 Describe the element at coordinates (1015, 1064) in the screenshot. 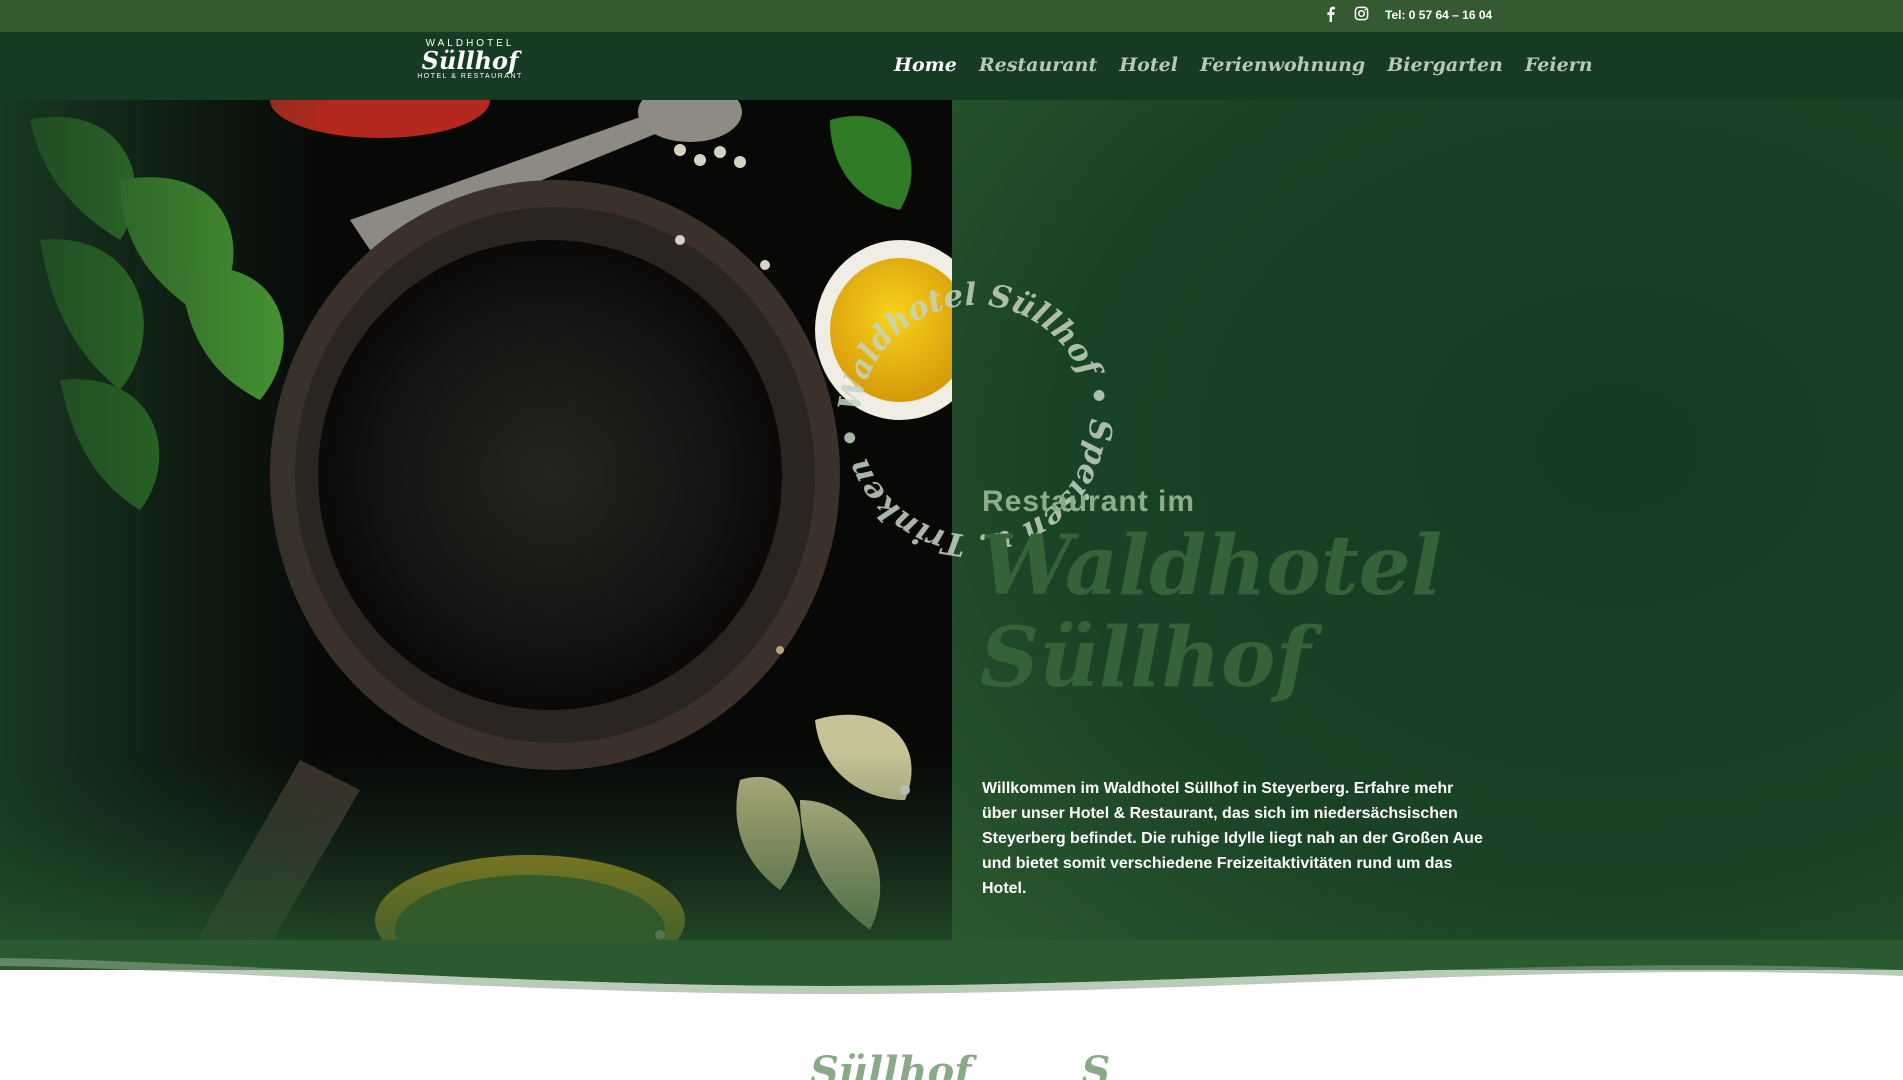

I see `below-section-heading: Süllhof S` at that location.